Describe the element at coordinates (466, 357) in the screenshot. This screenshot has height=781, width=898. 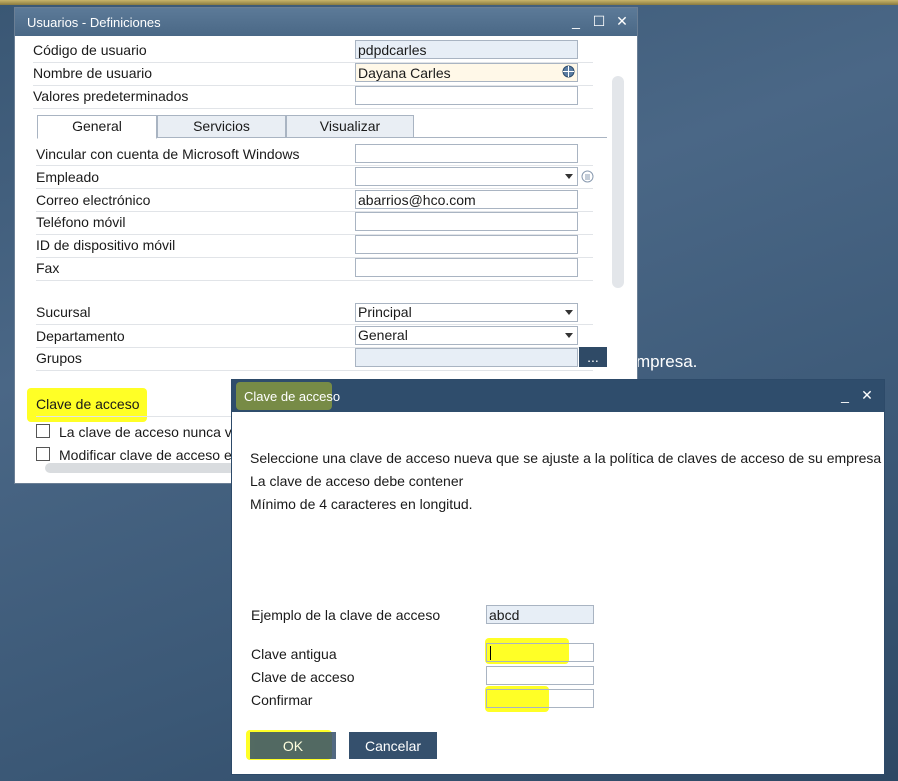
I see `groups-field` at that location.